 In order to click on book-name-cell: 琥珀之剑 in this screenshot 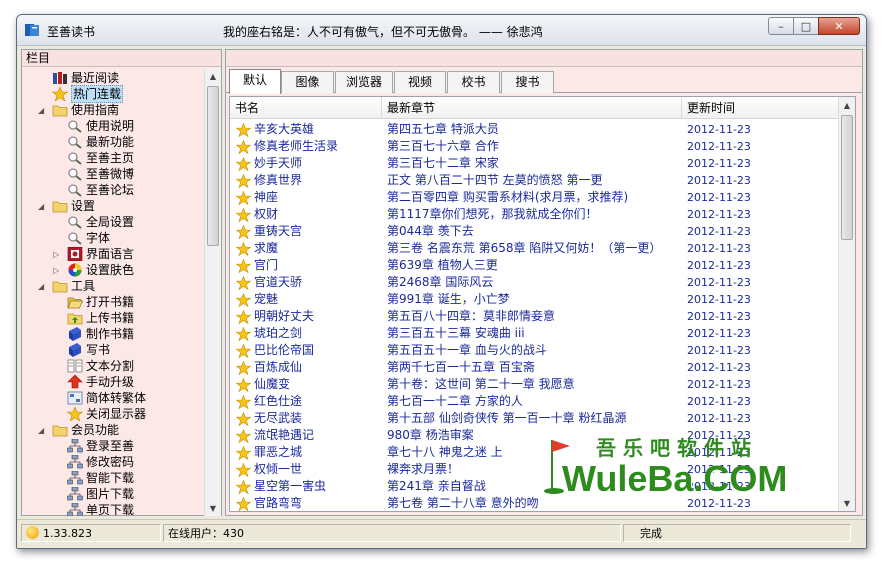, I will do `click(311, 333)`.